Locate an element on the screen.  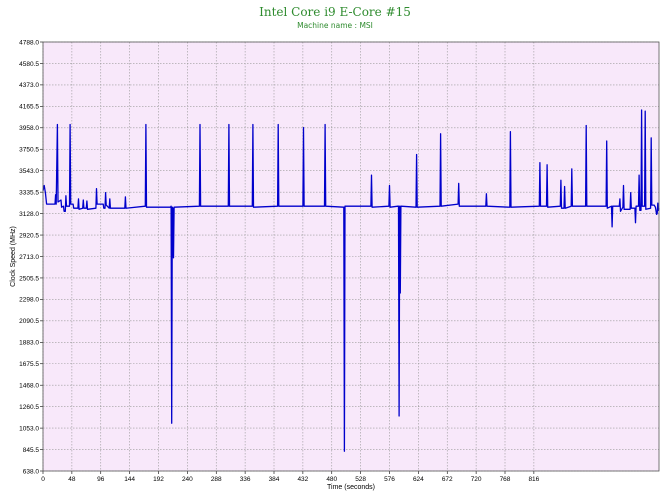
y-tick-label: 2505.5 is located at coordinates (29, 278).